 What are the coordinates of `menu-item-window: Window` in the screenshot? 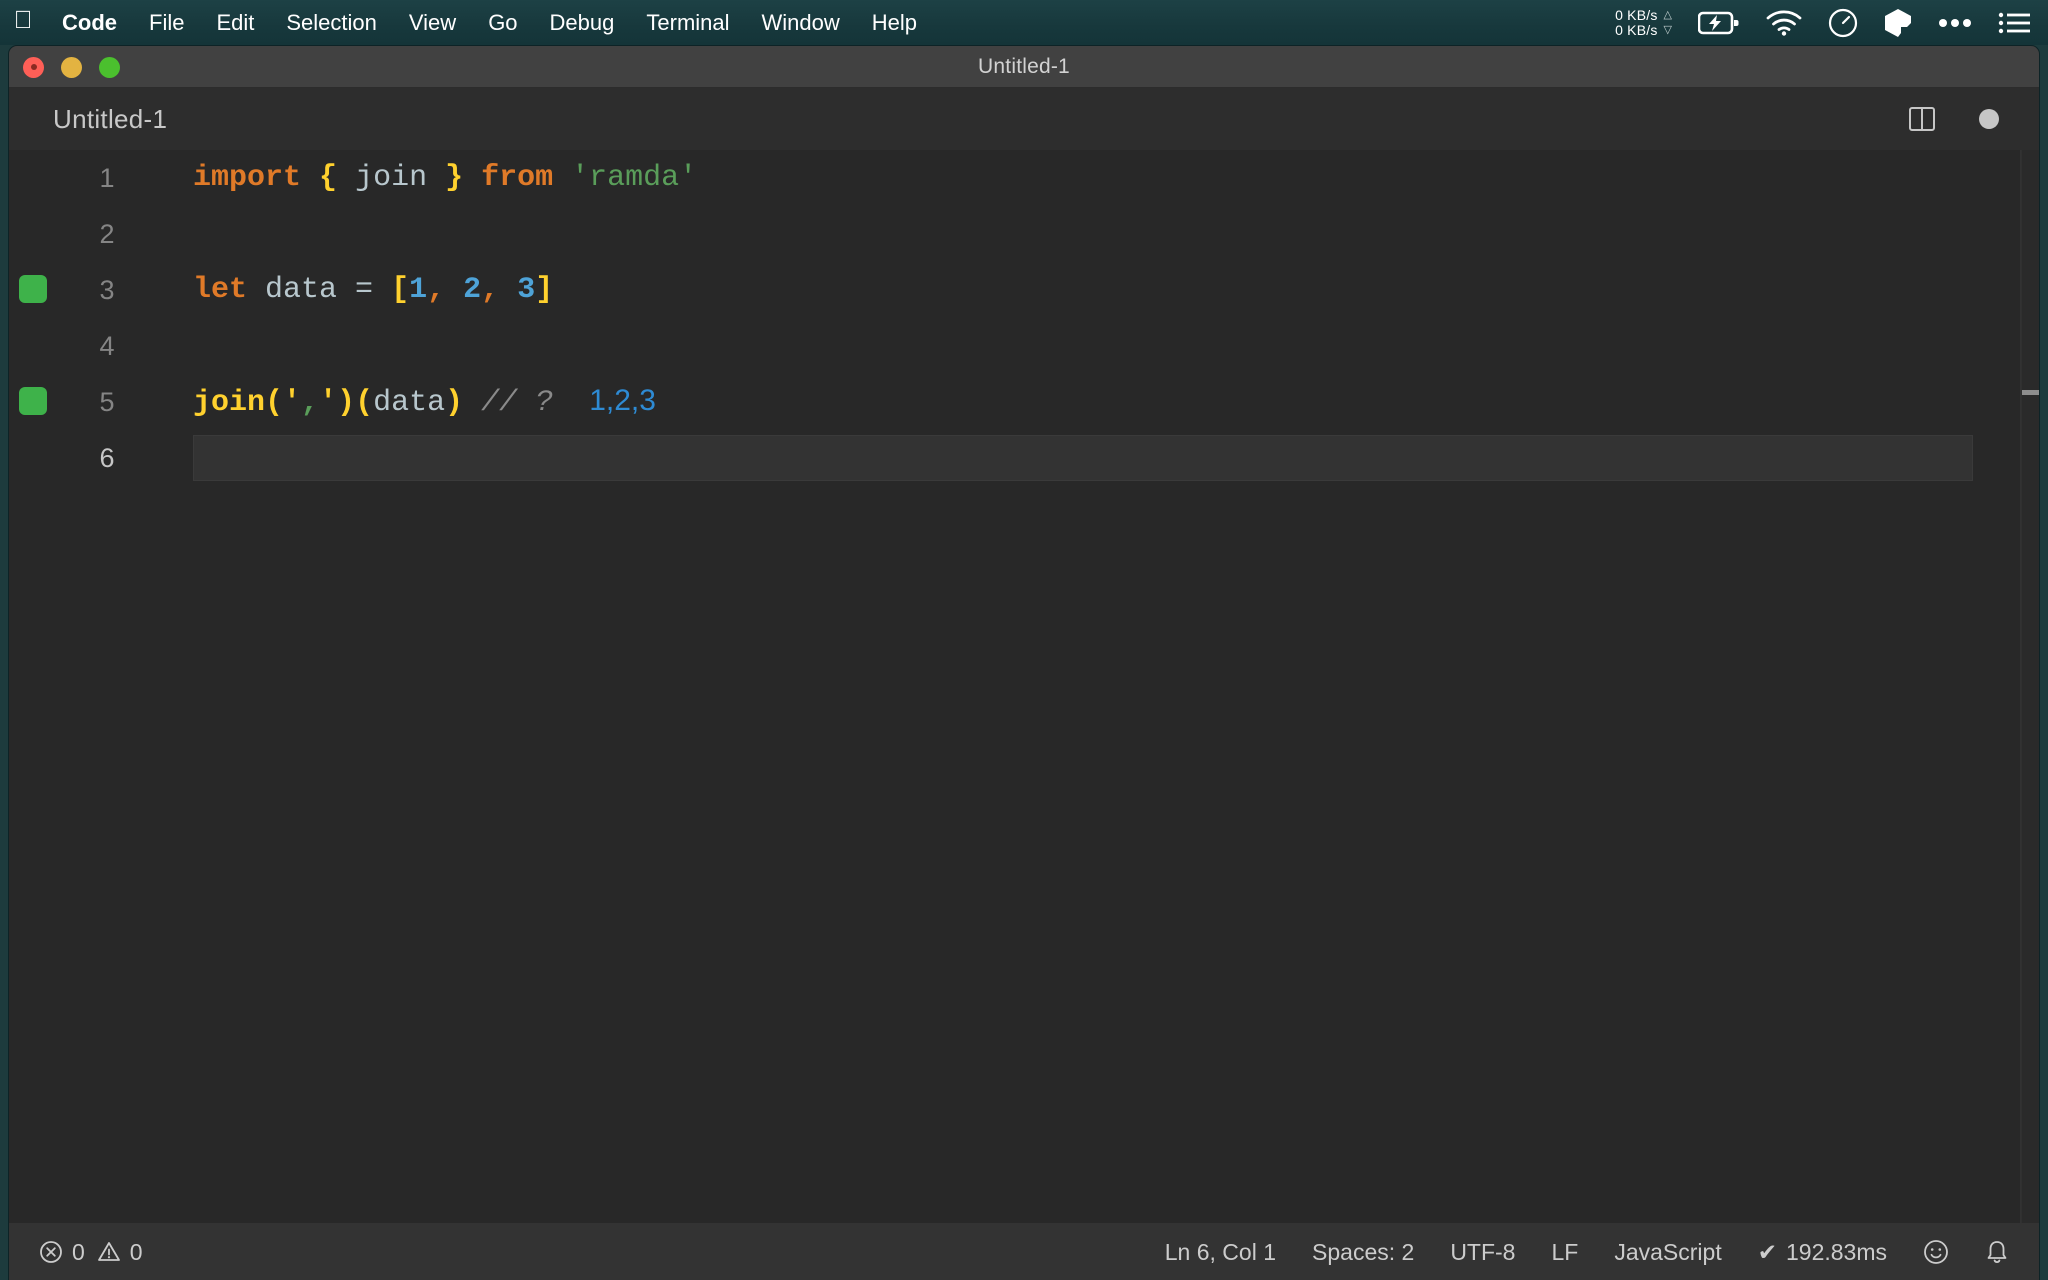 It's located at (801, 22).